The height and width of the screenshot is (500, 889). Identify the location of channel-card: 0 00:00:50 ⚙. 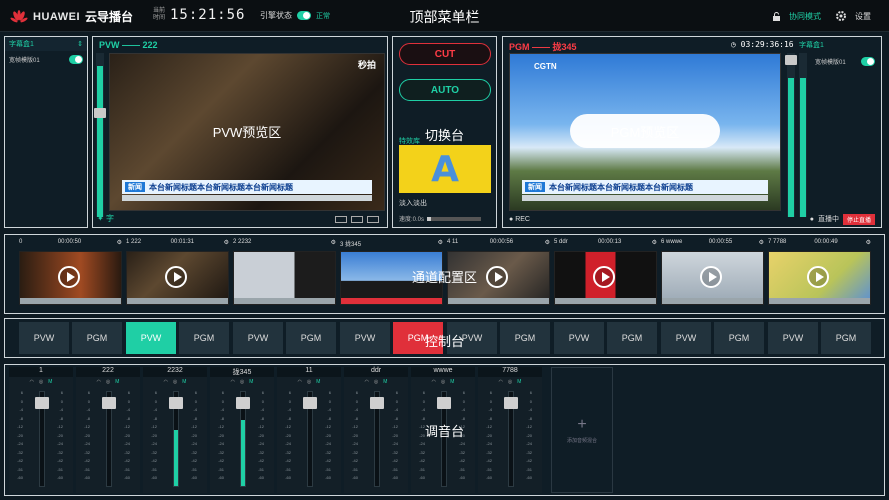
(70, 276).